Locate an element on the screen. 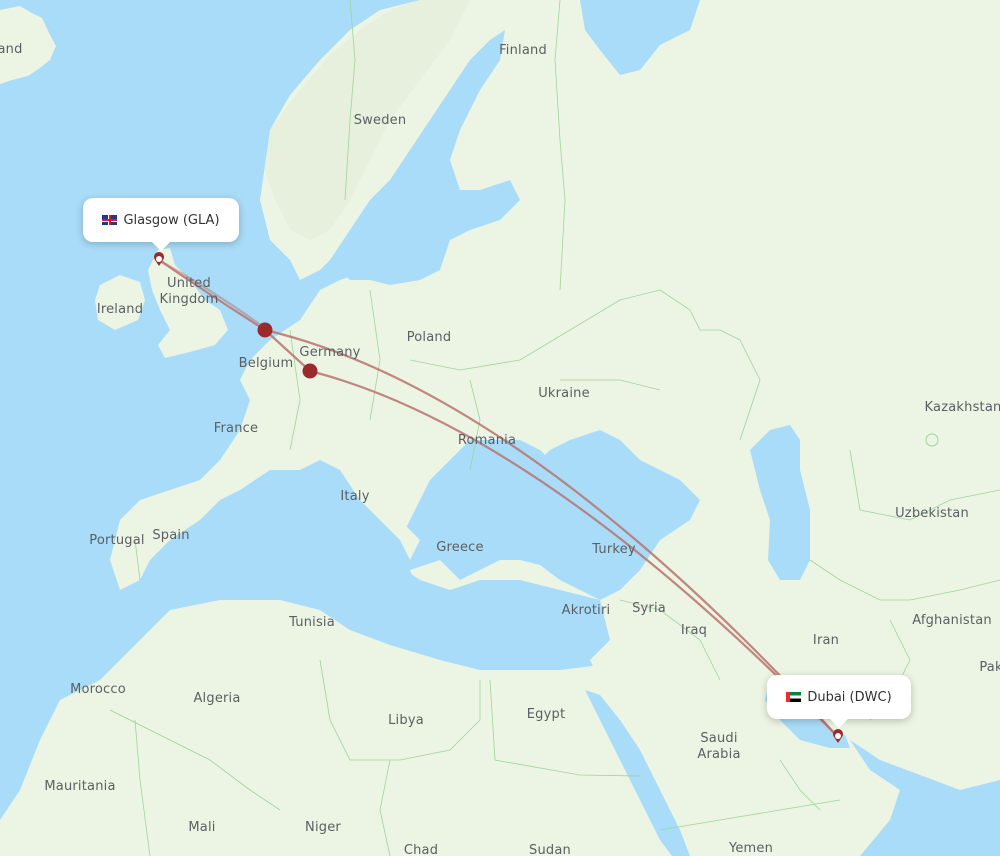  country-label-algeria: Algeria is located at coordinates (217, 698).